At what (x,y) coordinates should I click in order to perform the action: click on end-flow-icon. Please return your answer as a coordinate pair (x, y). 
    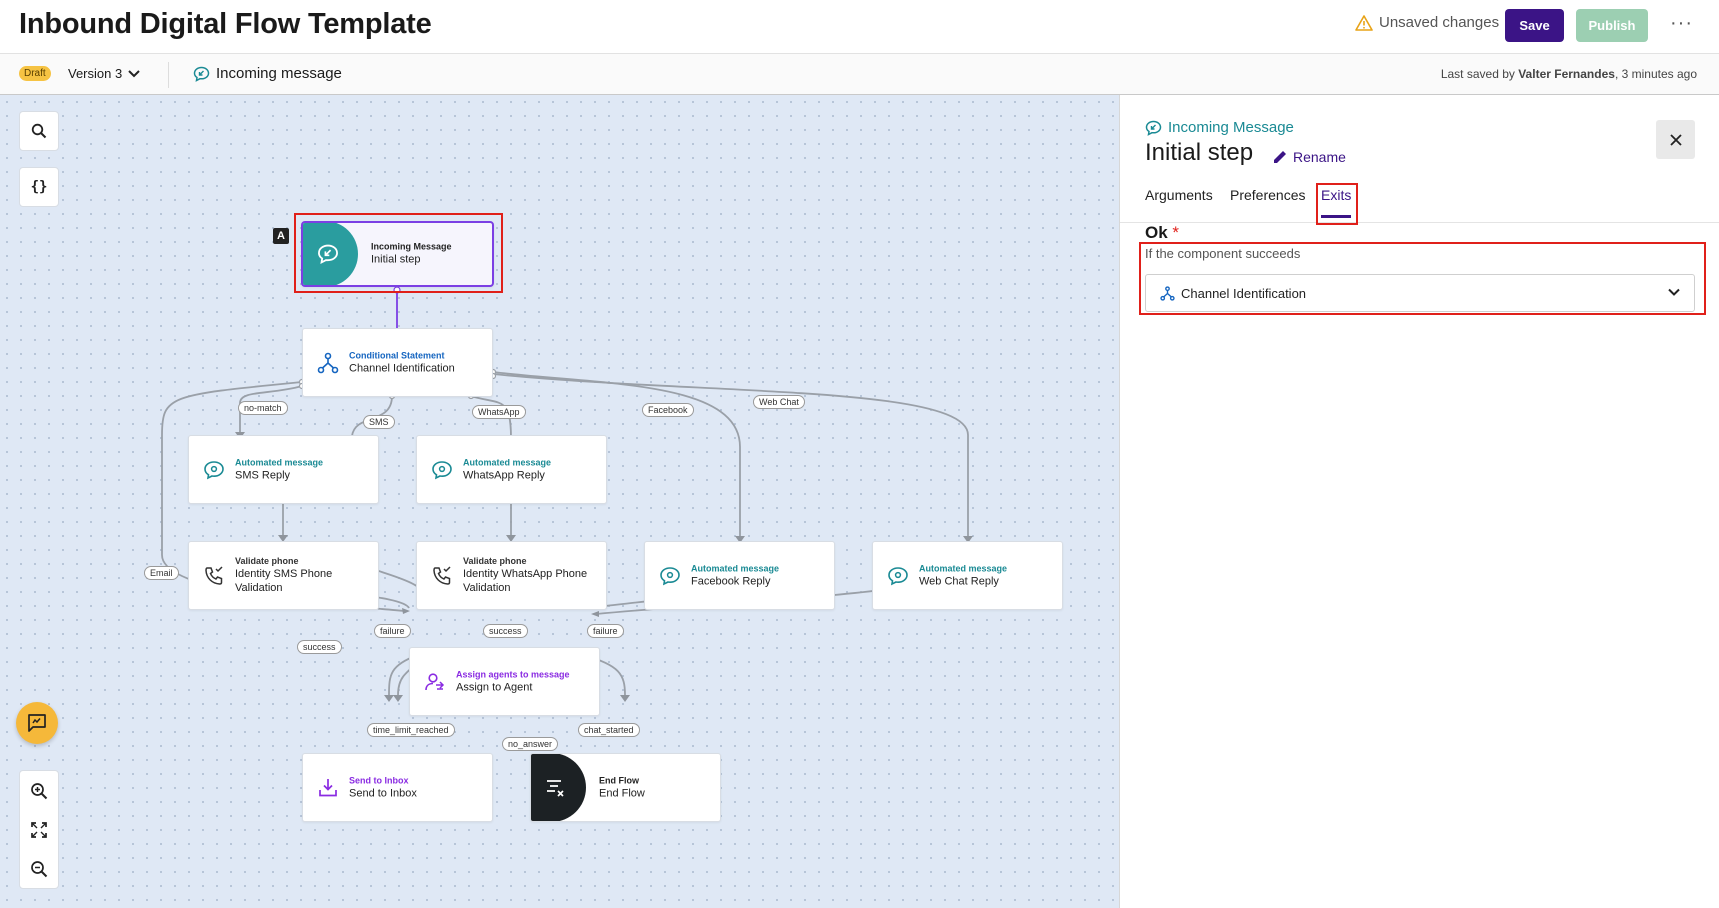
    Looking at the image, I should click on (555, 788).